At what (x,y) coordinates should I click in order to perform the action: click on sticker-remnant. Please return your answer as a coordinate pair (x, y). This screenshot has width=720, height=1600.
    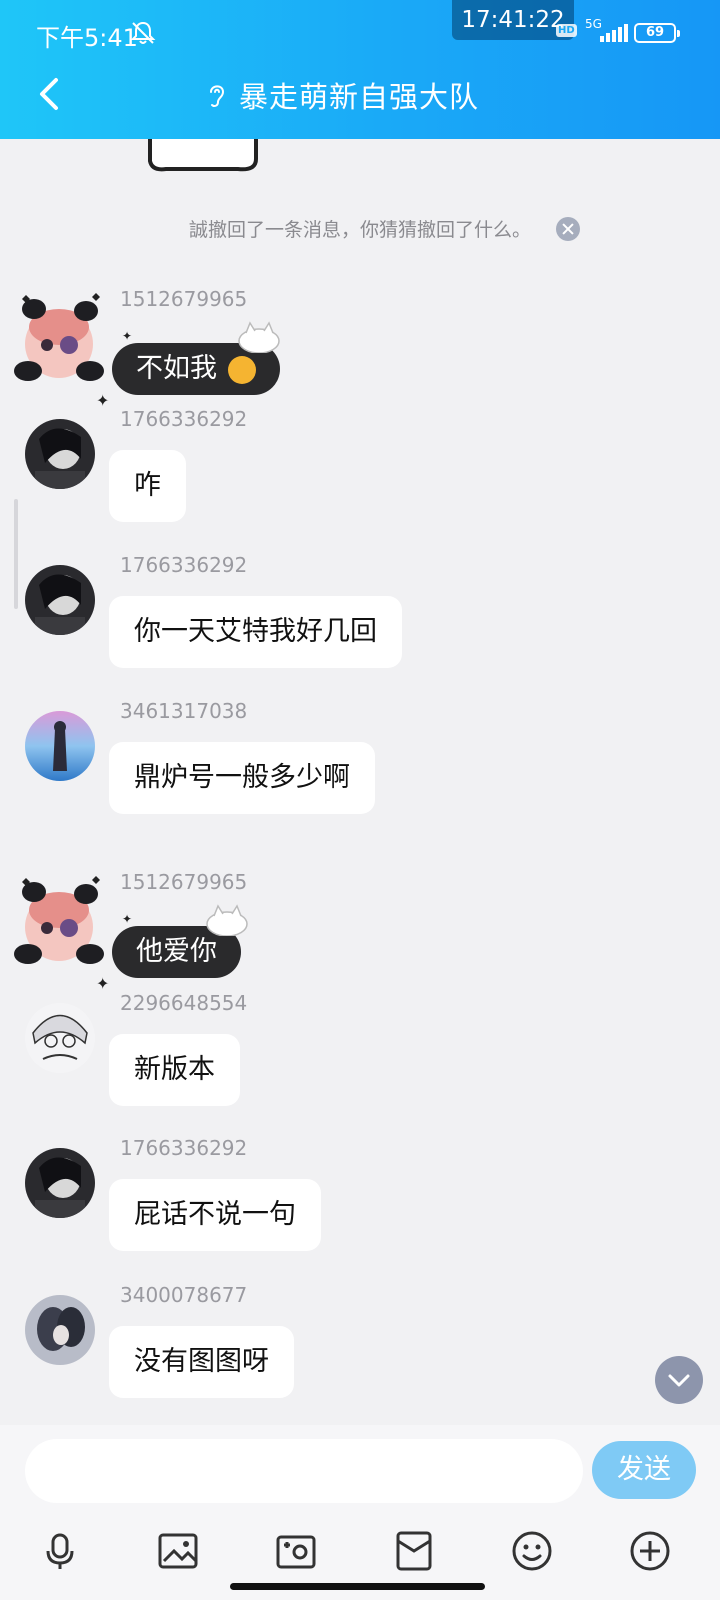
    Looking at the image, I should click on (203, 155).